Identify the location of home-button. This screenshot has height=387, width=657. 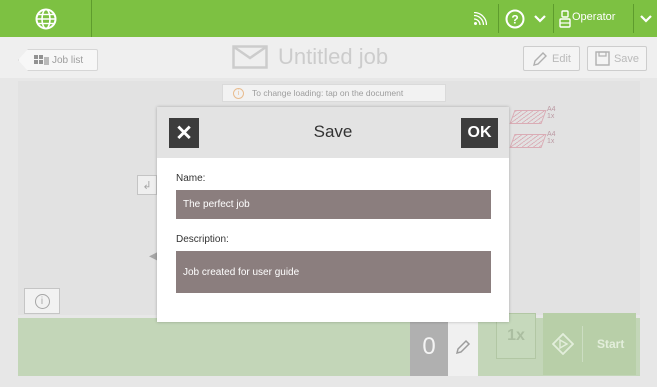
(46, 18).